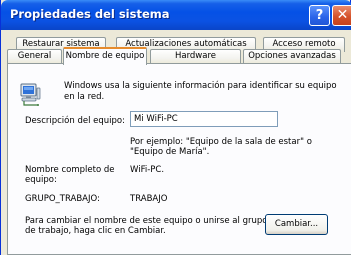 This screenshot has height=255, width=351. What do you see at coordinates (95, 231) in the screenshot?
I see `rename-instructions-line2: de trabajo, haga clic en Cambiar.` at bounding box center [95, 231].